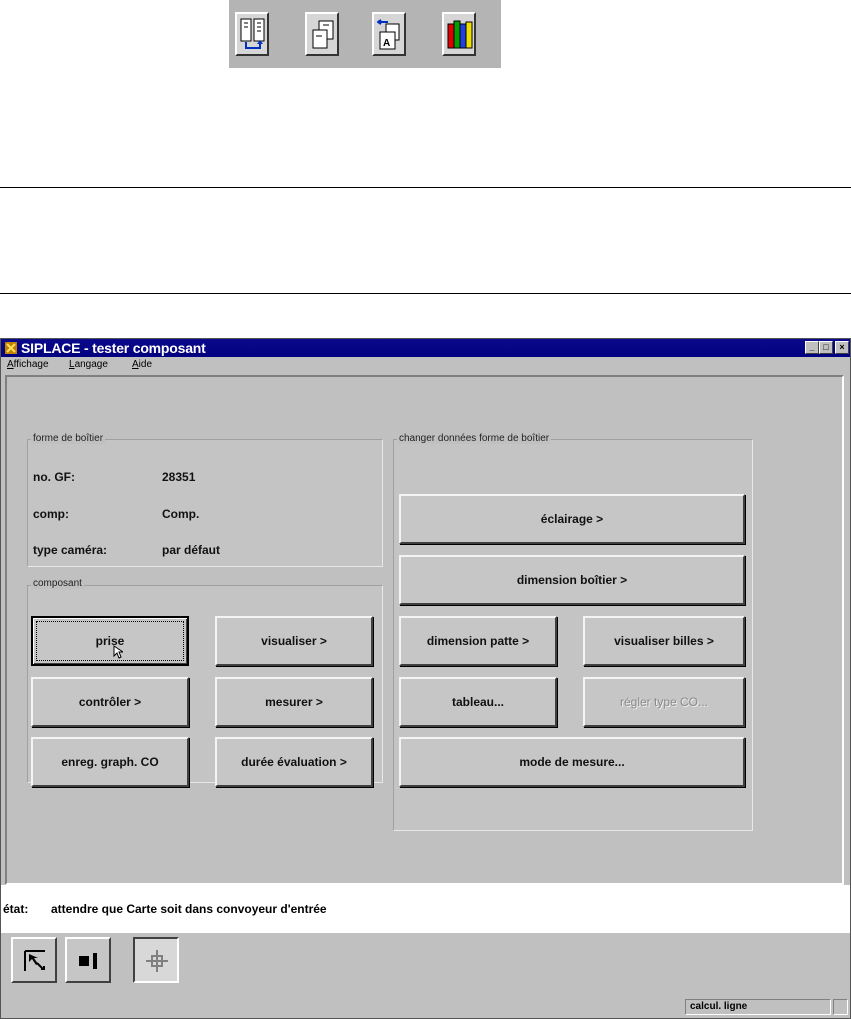 The height and width of the screenshot is (1019, 851). I want to click on menu-langage: Langage, so click(88, 365).